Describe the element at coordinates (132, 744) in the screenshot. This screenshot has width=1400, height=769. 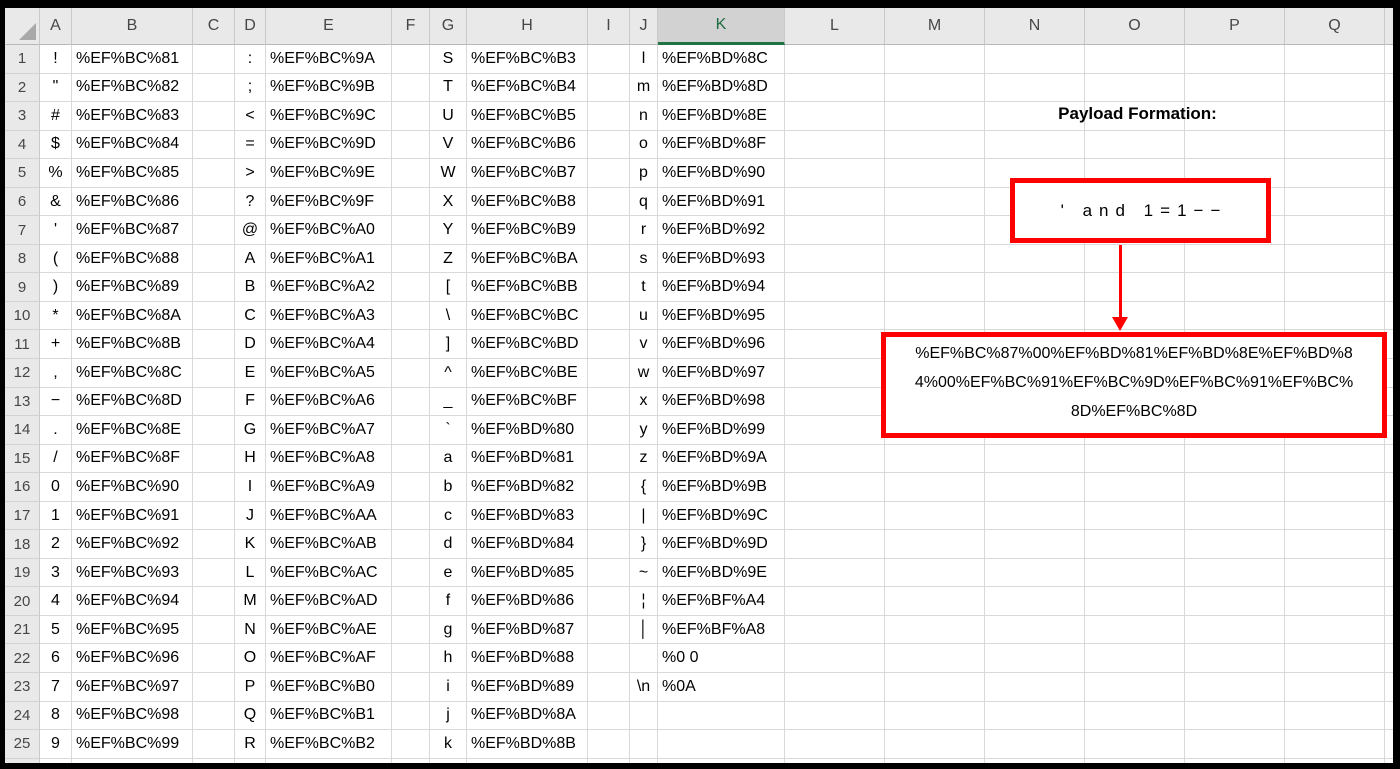
I see `cell-b25: %EF%BC%99` at that location.